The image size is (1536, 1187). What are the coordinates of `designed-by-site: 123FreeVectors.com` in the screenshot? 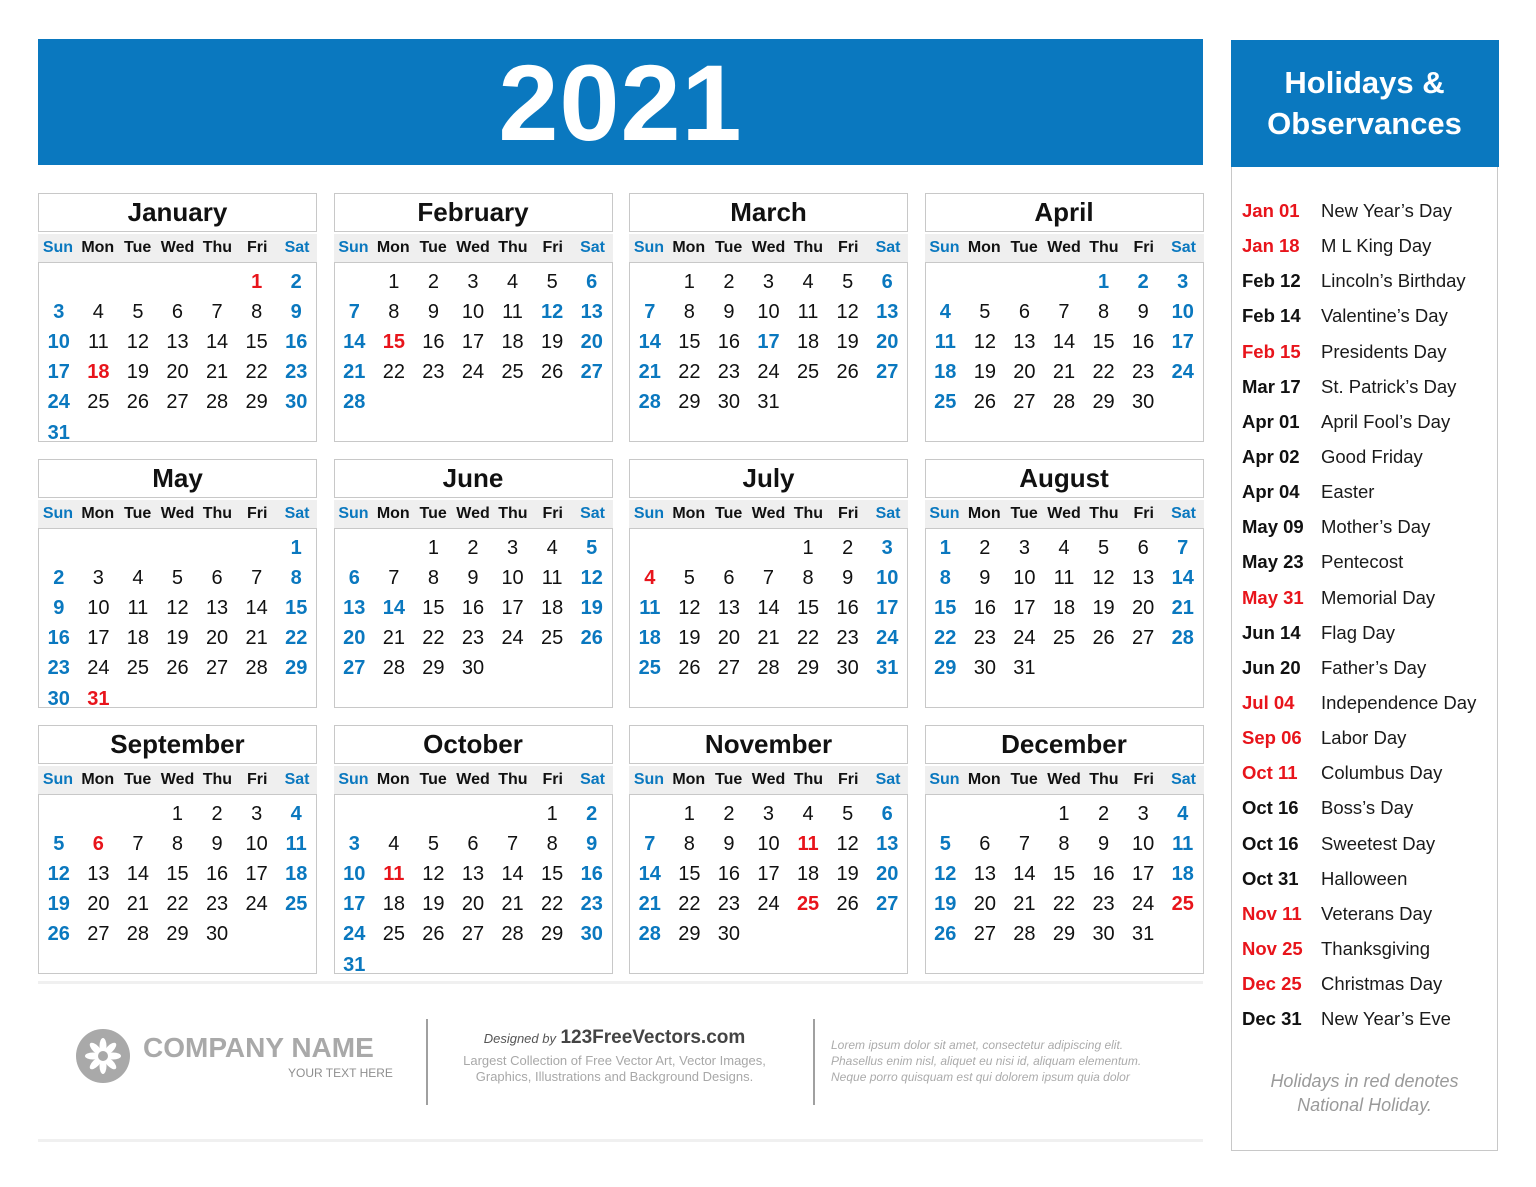 It's located at (653, 1037).